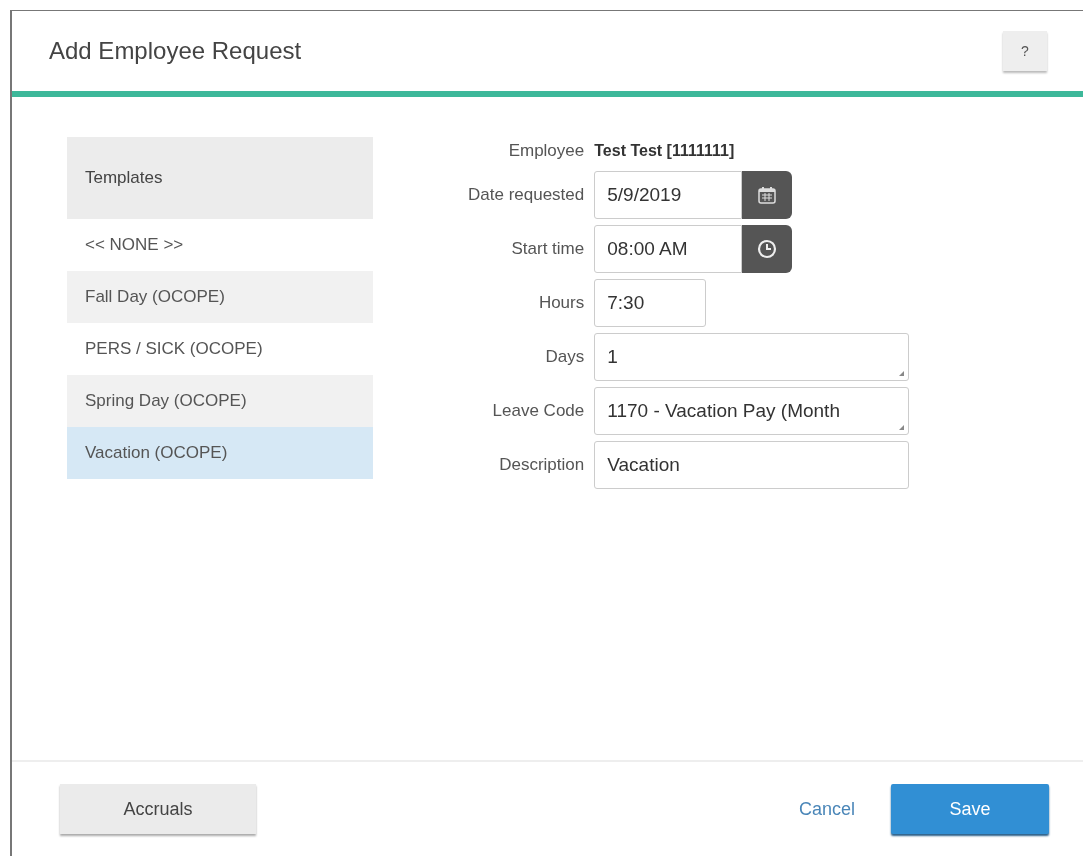 The image size is (1083, 856). I want to click on cancel-link: Cancel, so click(826, 809).